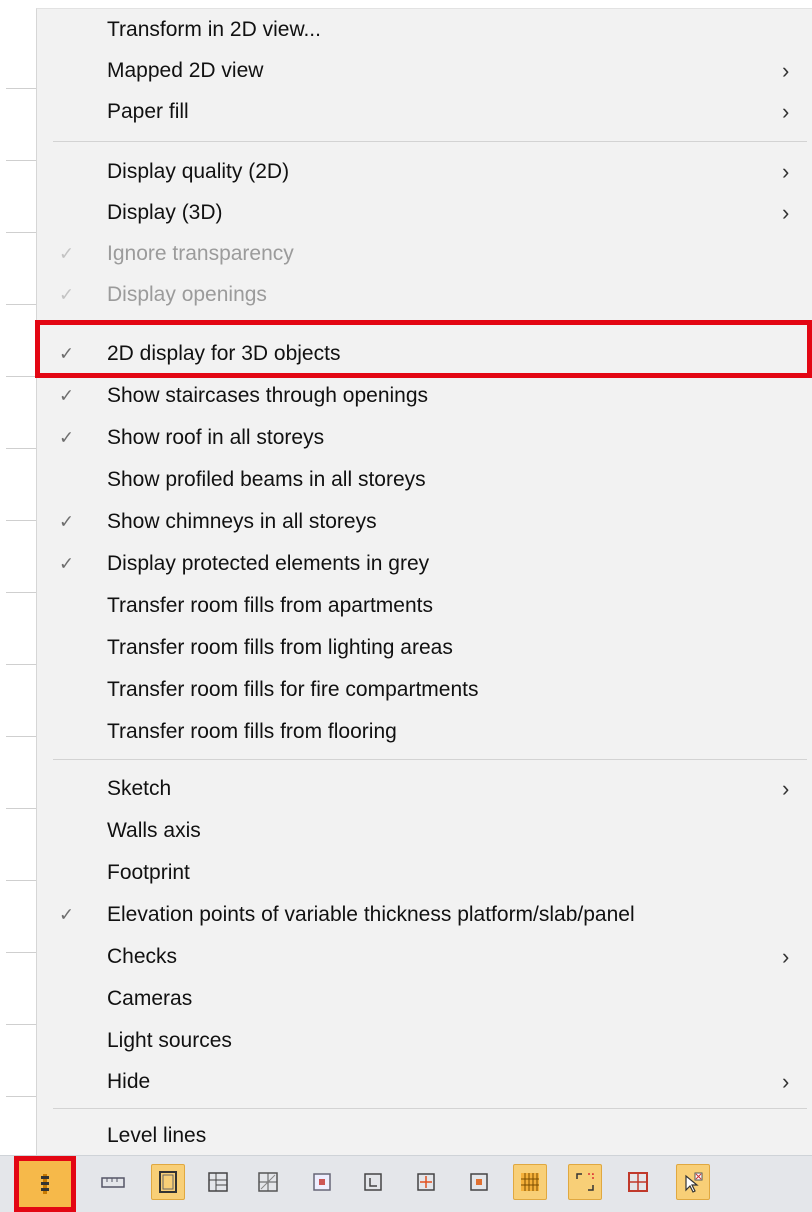 The width and height of the screenshot is (812, 1212). I want to click on center-point-button, so click(426, 1182).